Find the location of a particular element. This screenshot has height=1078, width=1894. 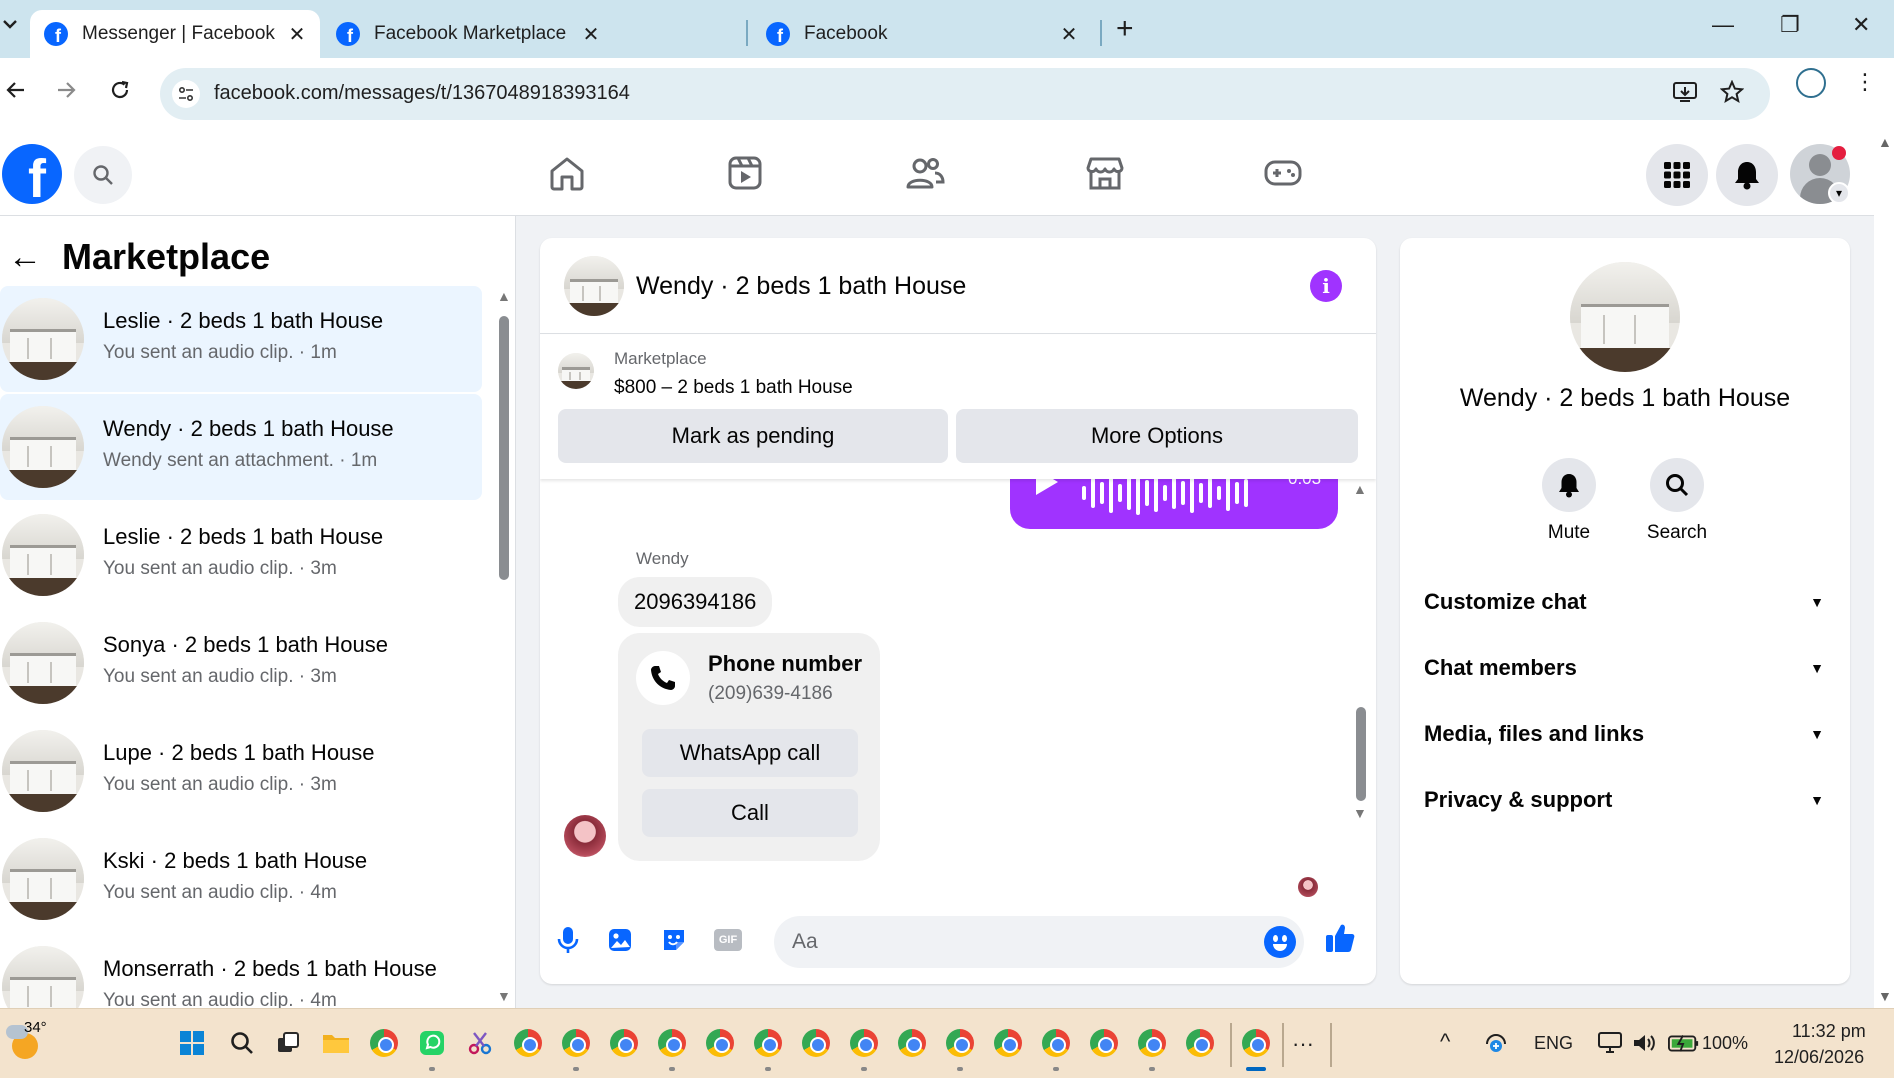

tab-marketplace: f Facebook Marketplace | Facebo ✕ is located at coordinates (468, 34).